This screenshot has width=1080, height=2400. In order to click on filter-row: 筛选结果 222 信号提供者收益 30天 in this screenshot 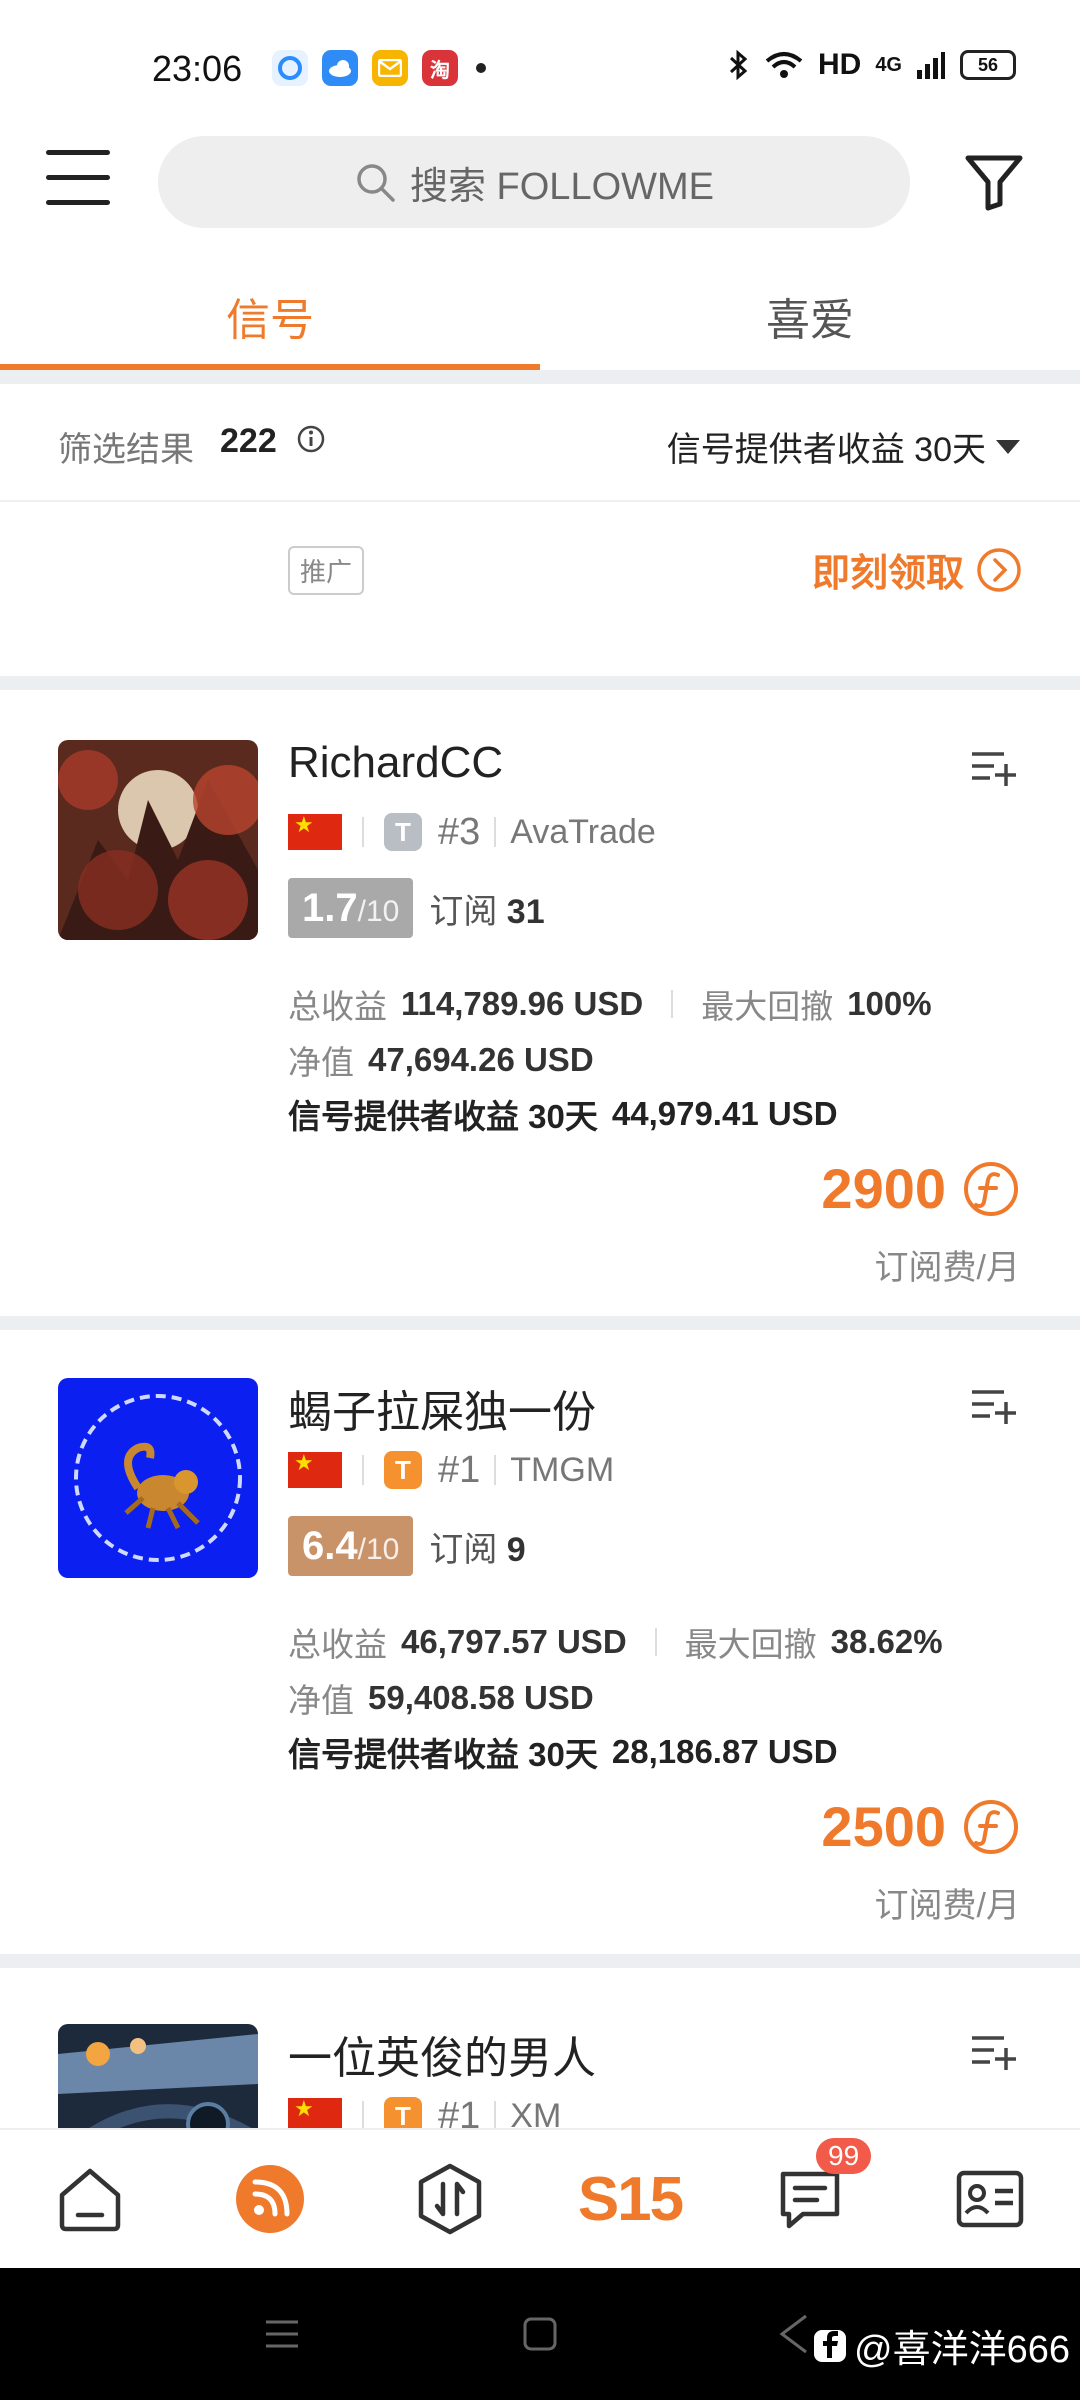, I will do `click(540, 443)`.